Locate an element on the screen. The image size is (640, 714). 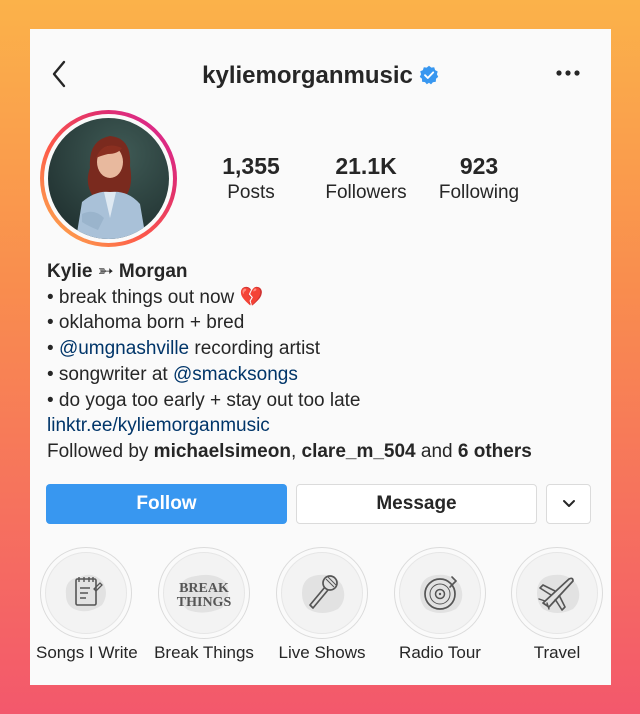
avatar is located at coordinates (108, 178).